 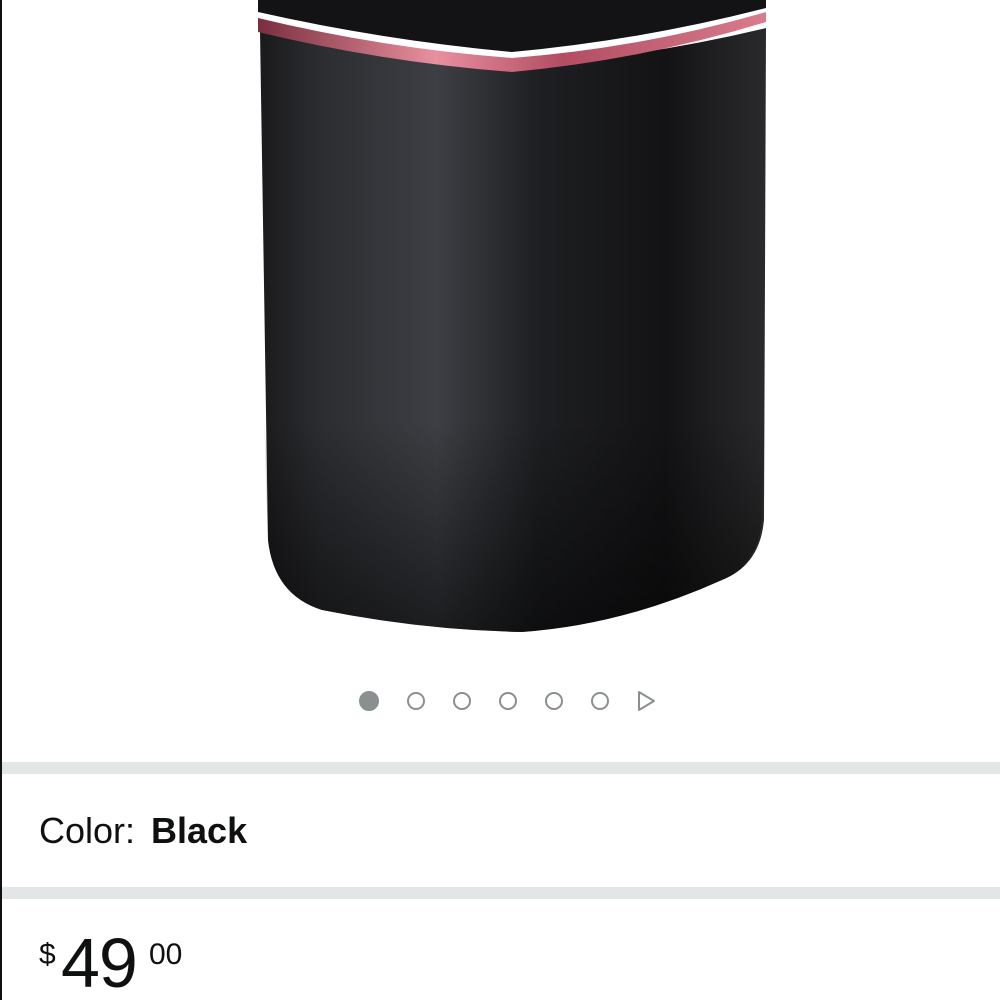 What do you see at coordinates (47, 954) in the screenshot?
I see `price-currency-symbol: $` at bounding box center [47, 954].